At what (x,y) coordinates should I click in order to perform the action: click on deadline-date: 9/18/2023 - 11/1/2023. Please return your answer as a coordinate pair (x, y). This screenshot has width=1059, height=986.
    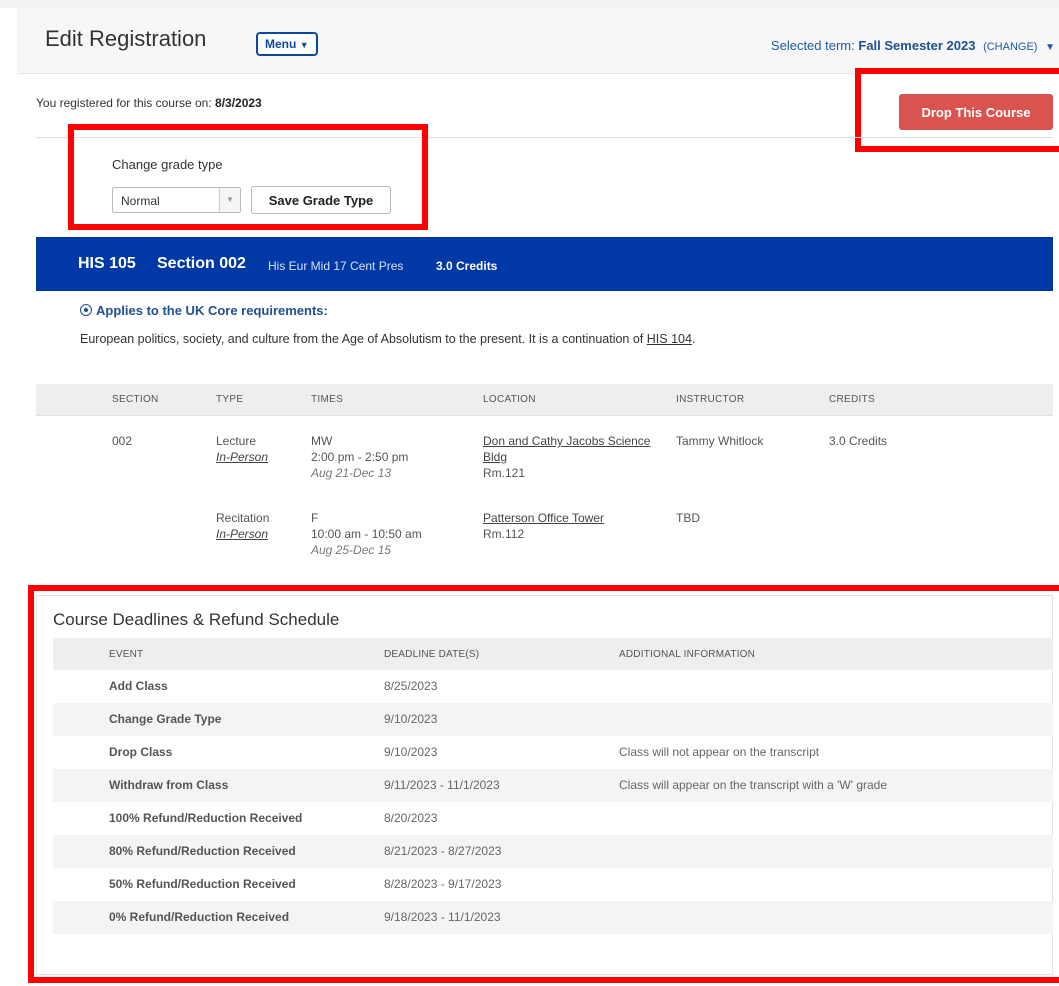
    Looking at the image, I should click on (442, 917).